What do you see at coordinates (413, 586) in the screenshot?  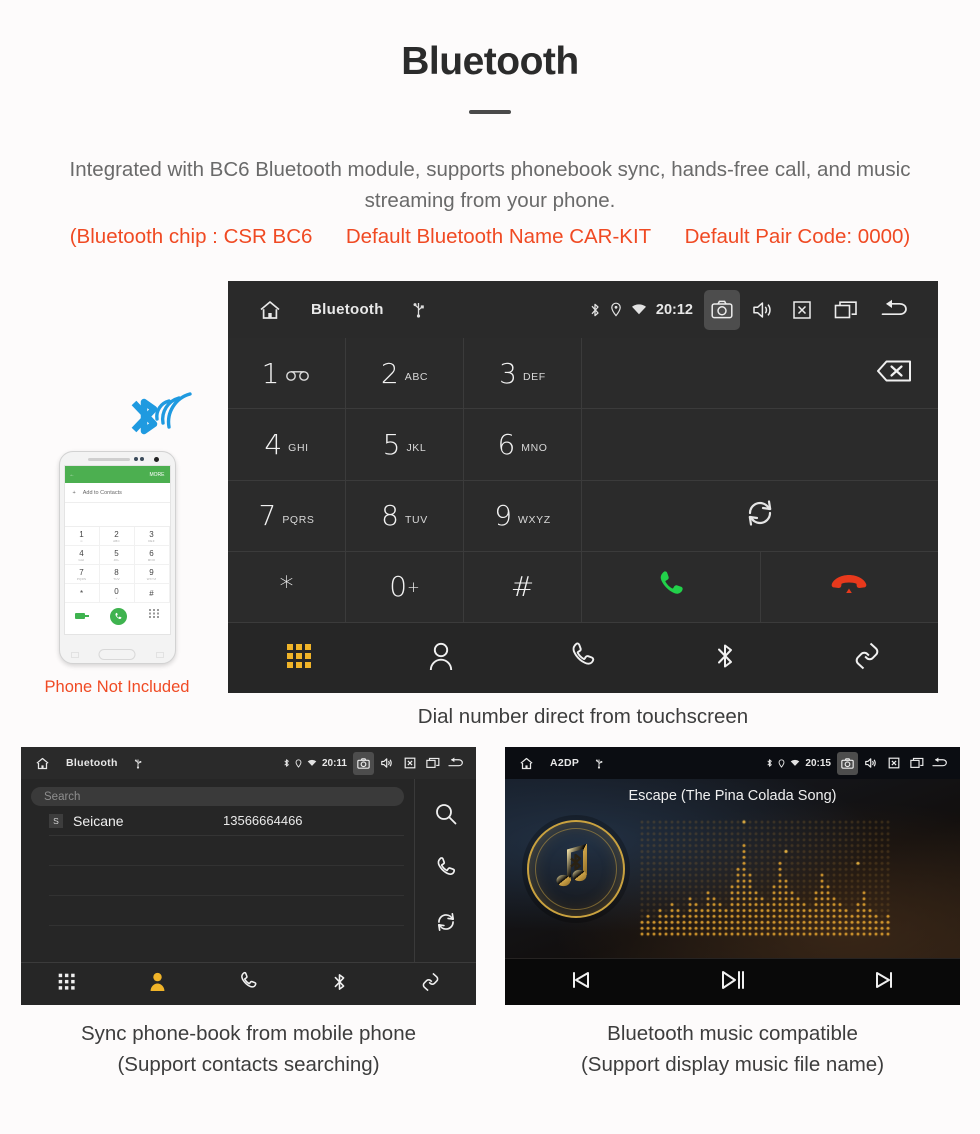 I see `key-plus: +` at bounding box center [413, 586].